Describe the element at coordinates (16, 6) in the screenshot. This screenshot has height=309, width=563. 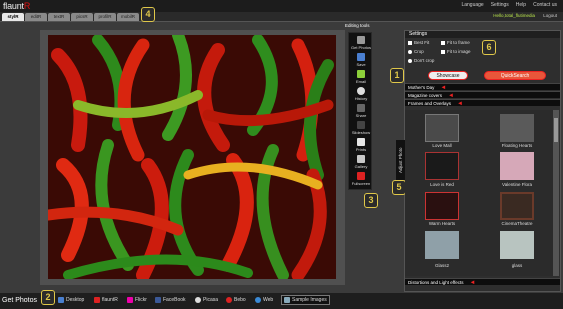
I see `flauntr-logo: flauntR` at that location.